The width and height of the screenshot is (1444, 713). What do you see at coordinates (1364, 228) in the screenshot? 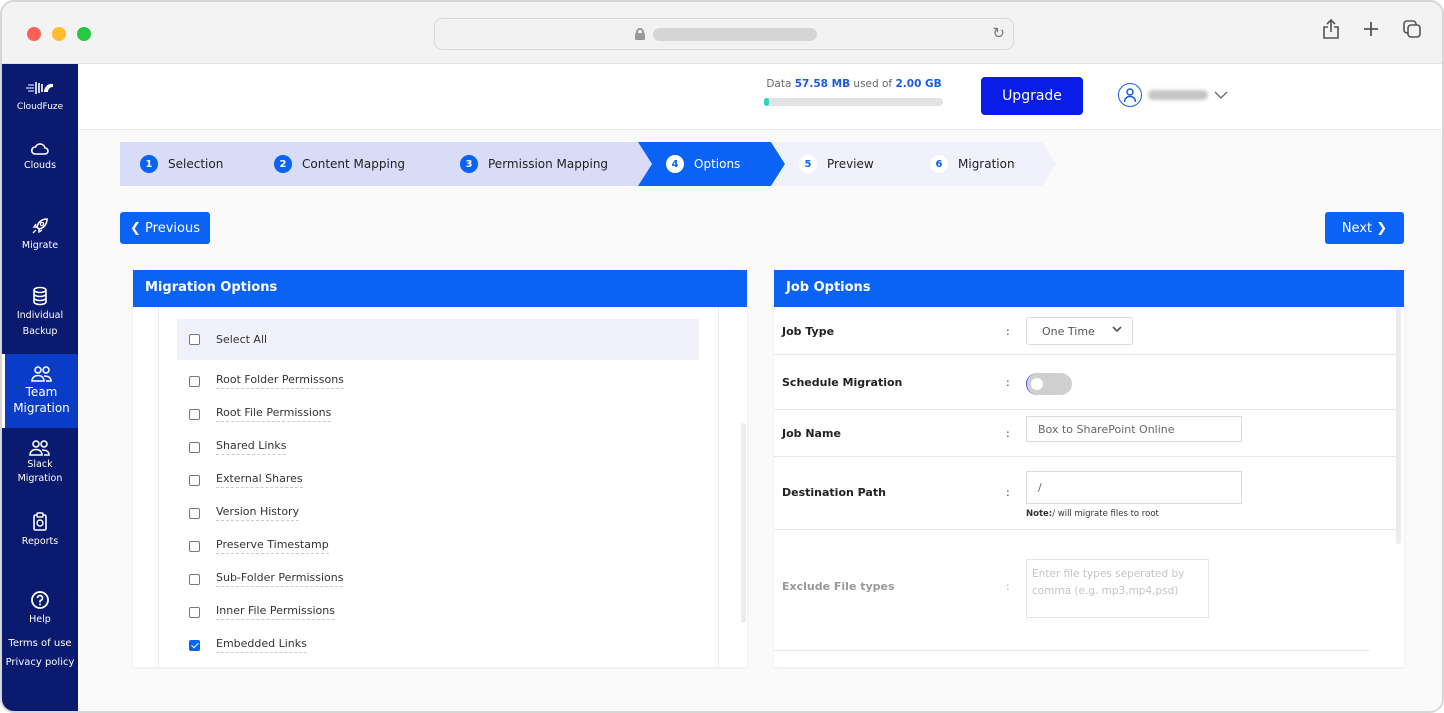
I see `next-button: Next ❯` at bounding box center [1364, 228].